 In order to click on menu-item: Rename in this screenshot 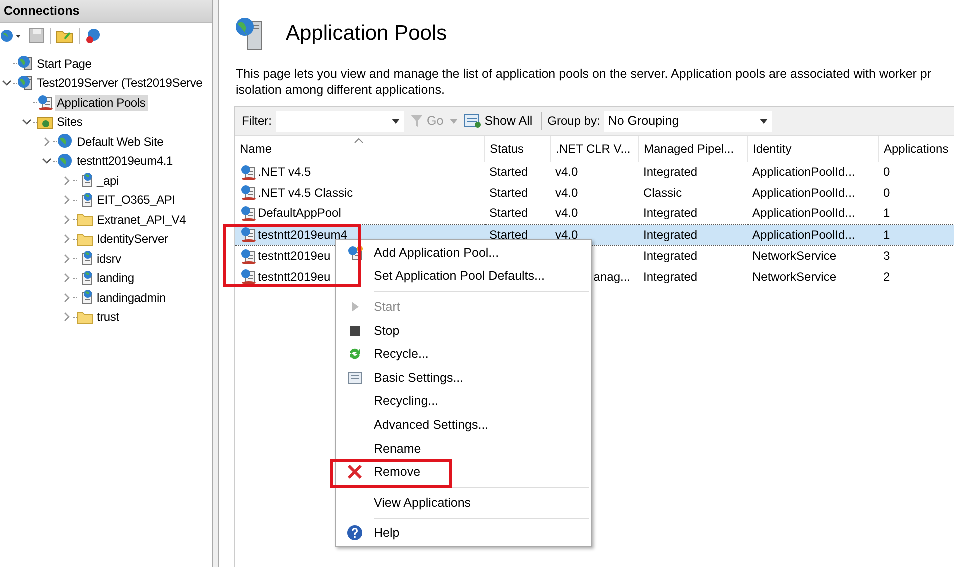, I will do `click(463, 448)`.